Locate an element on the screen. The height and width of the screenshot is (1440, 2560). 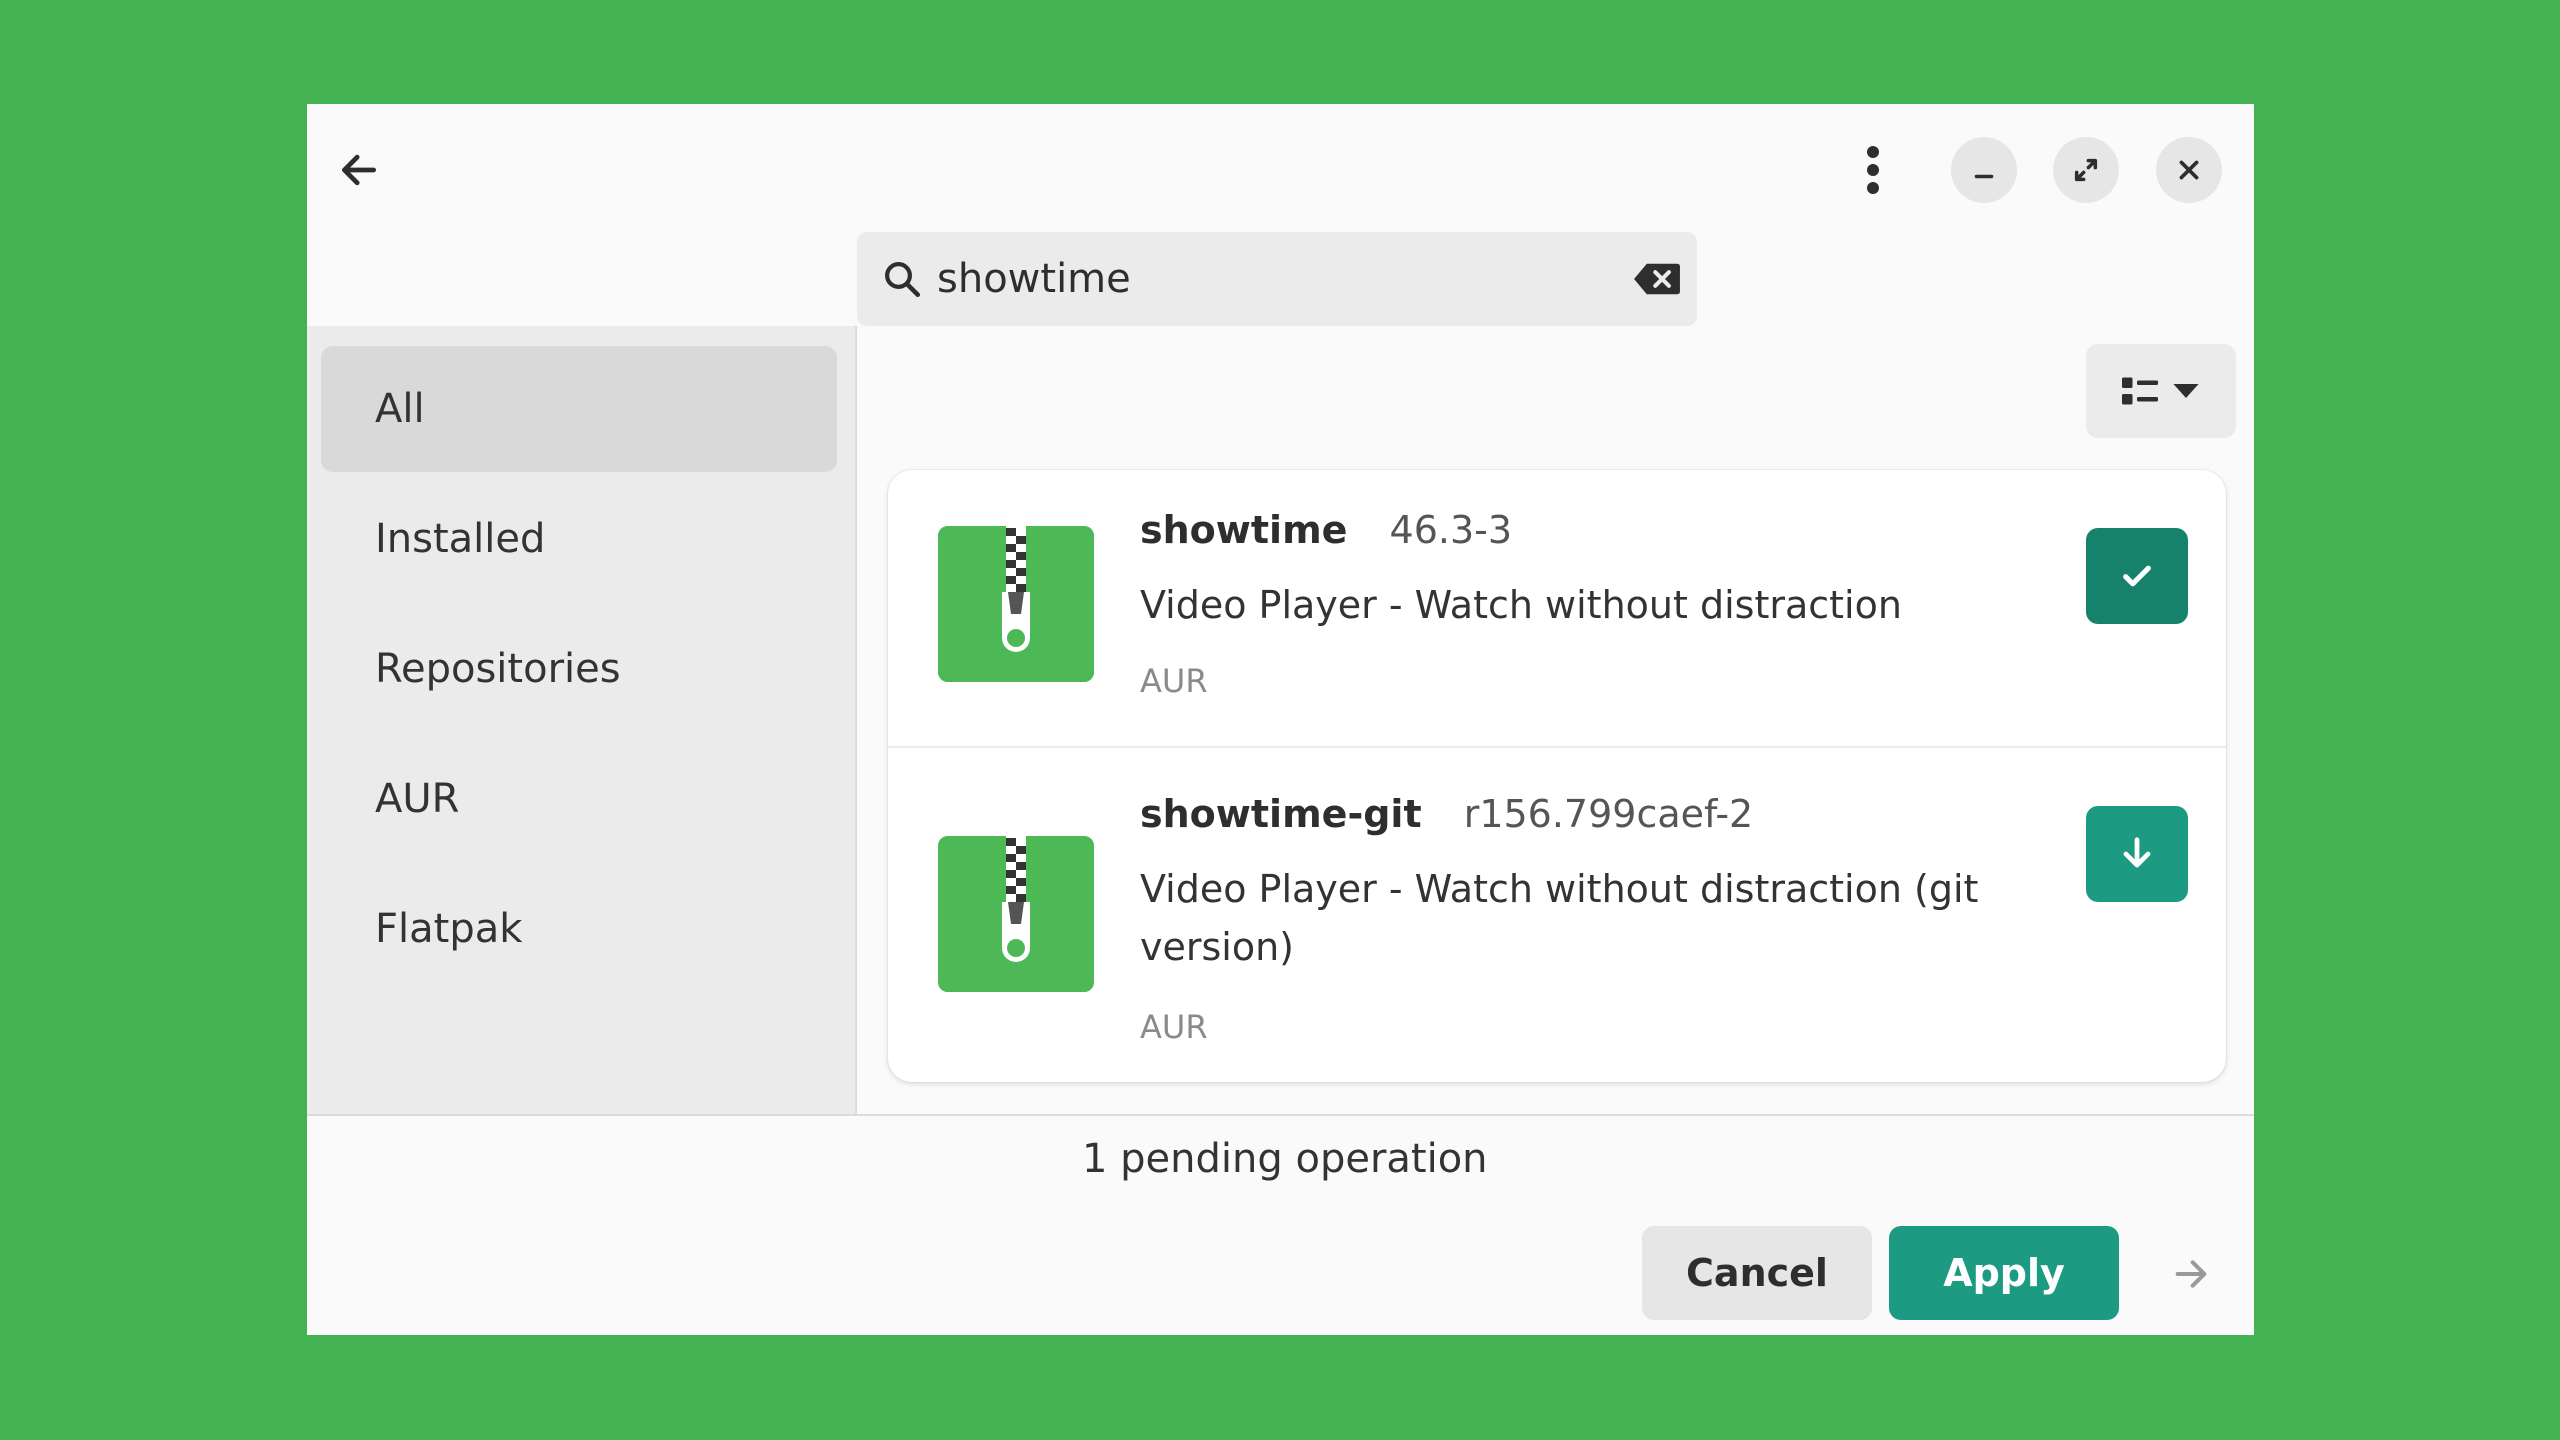
package-title: showtime 46.3-3 is located at coordinates (1326, 530).